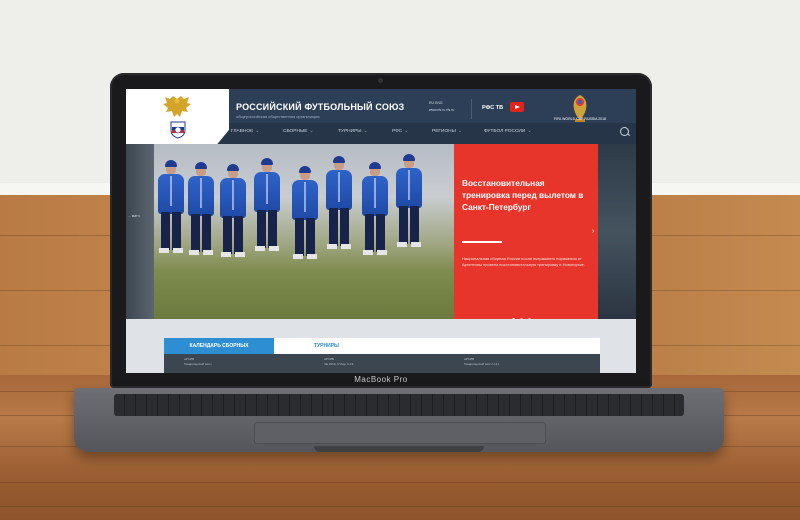 The image size is (800, 520). What do you see at coordinates (505, 131) in the screenshot?
I see `nav-label: ФУТБОЛ РОССИИ` at bounding box center [505, 131].